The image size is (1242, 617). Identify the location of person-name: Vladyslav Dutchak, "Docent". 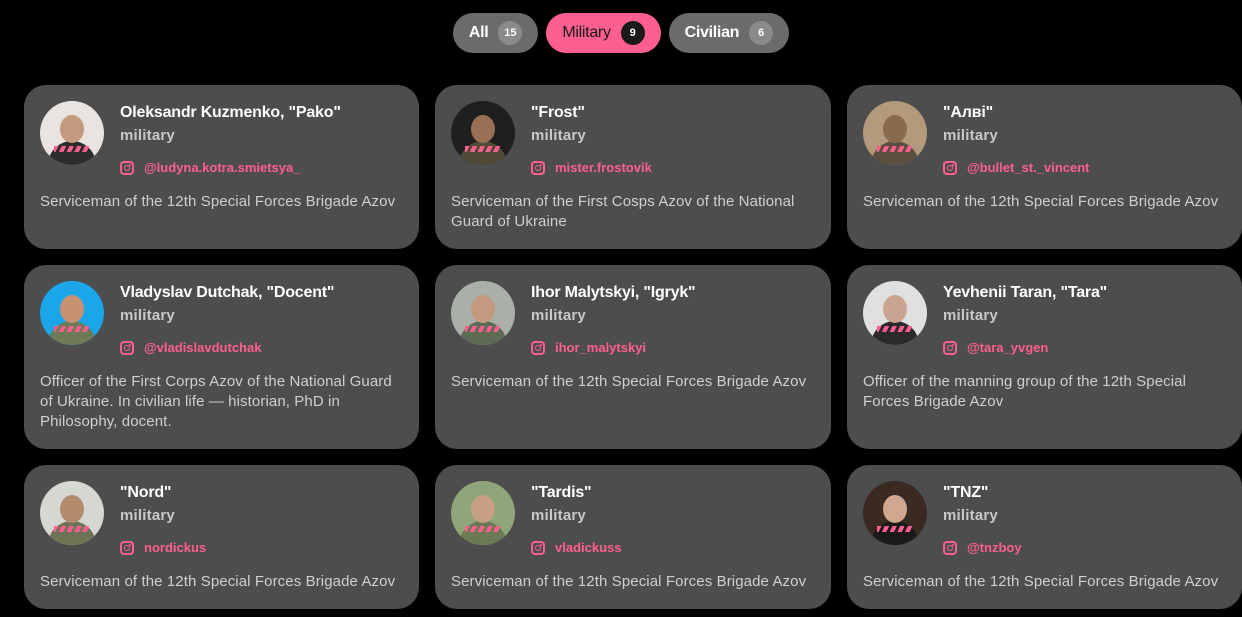
(227, 292).